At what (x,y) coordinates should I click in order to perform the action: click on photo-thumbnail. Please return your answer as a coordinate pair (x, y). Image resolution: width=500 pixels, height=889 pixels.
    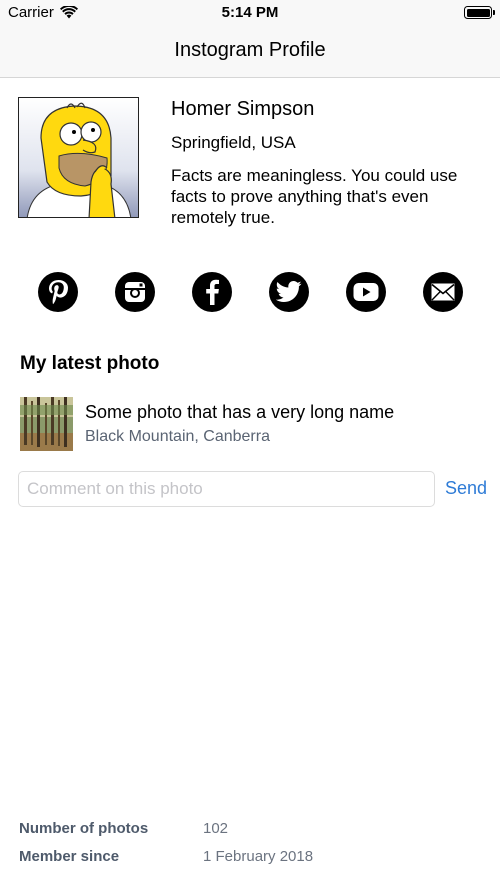
    Looking at the image, I should click on (46, 424).